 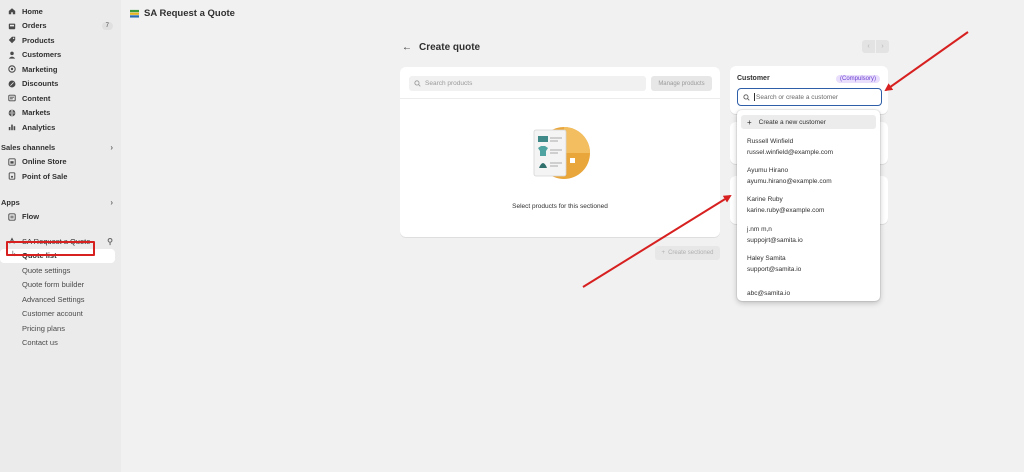 I want to click on sidebar-item-label: Customers, so click(x=42, y=55).